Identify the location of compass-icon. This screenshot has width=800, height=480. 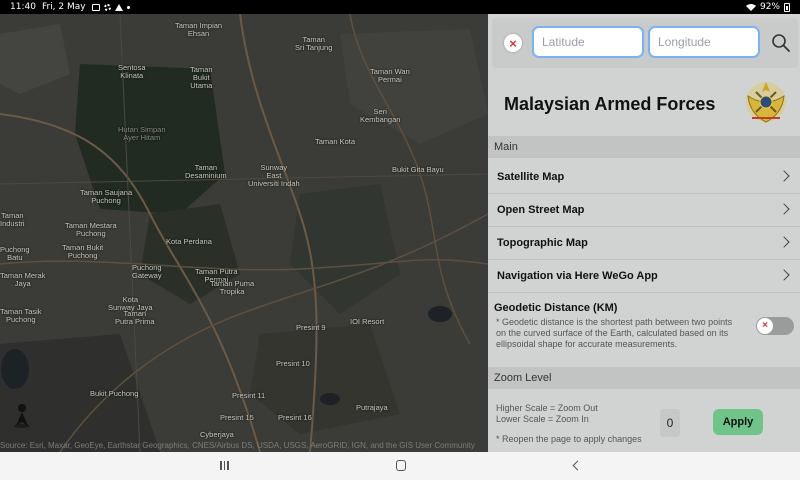
(22, 415).